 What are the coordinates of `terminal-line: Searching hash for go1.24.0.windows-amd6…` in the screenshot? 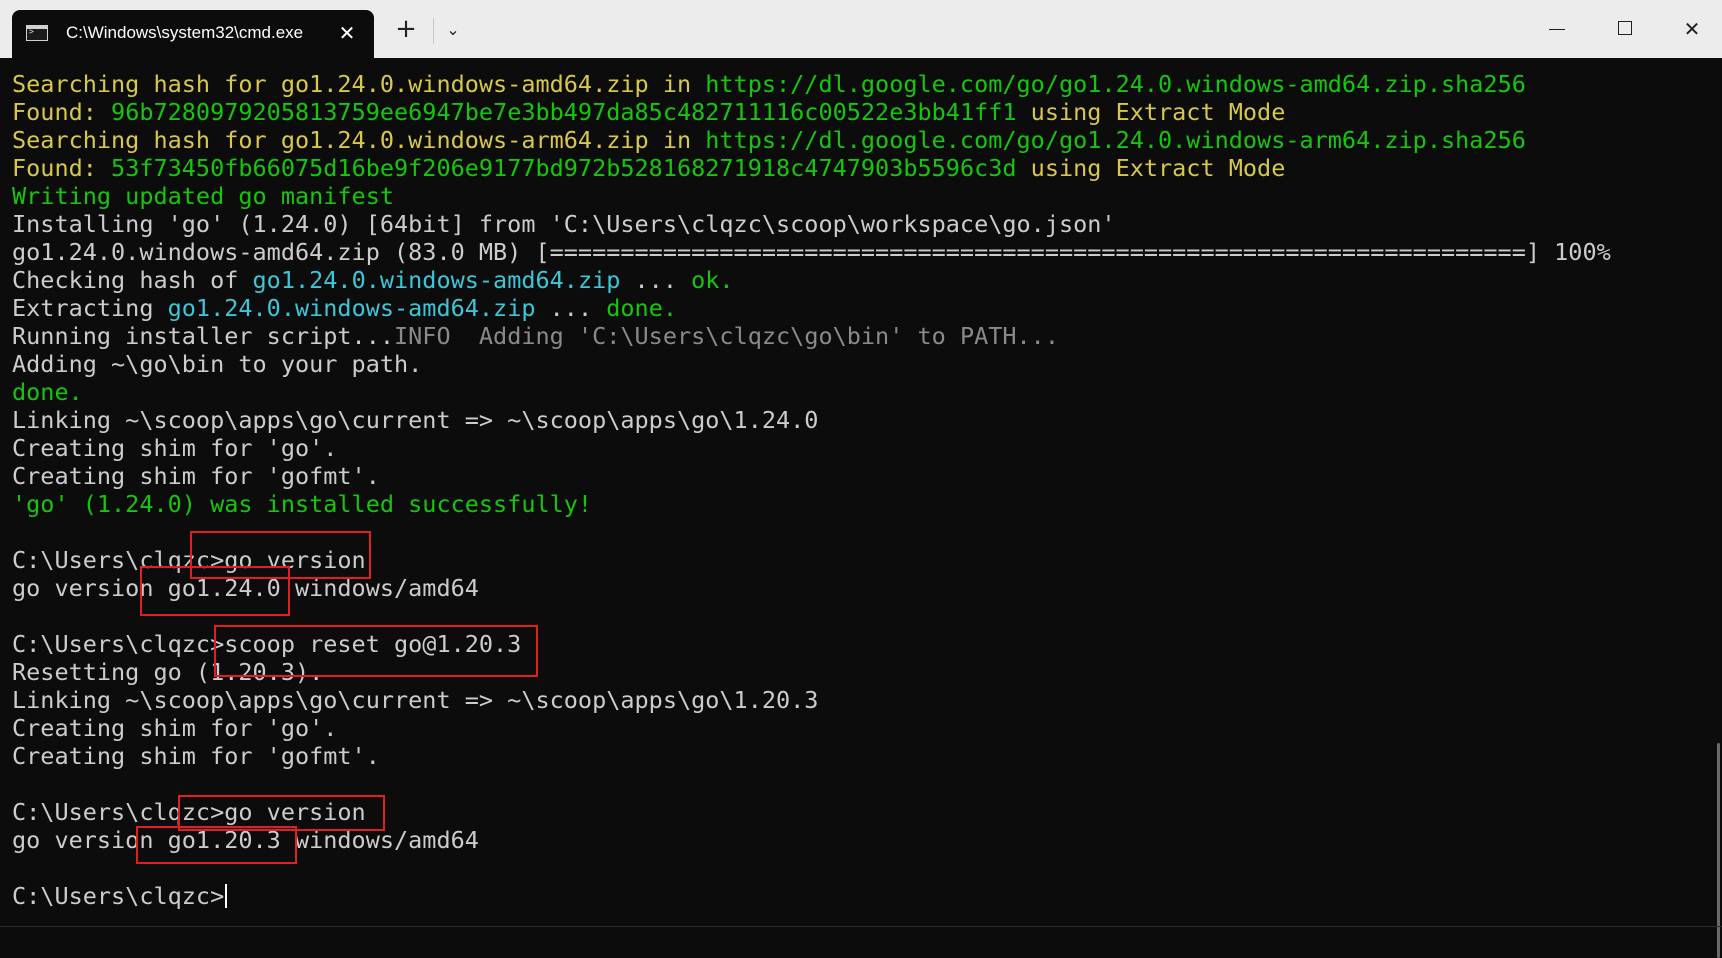 It's located at (811, 84).